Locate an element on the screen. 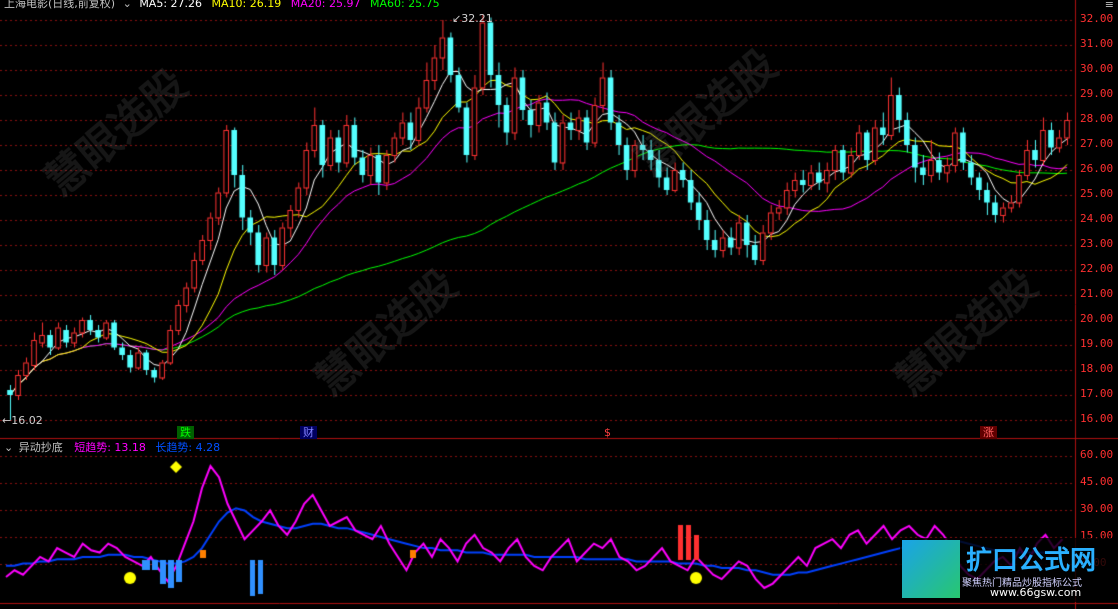 The height and width of the screenshot is (609, 1118). price-tick: 20.00 is located at coordinates (1097, 318).